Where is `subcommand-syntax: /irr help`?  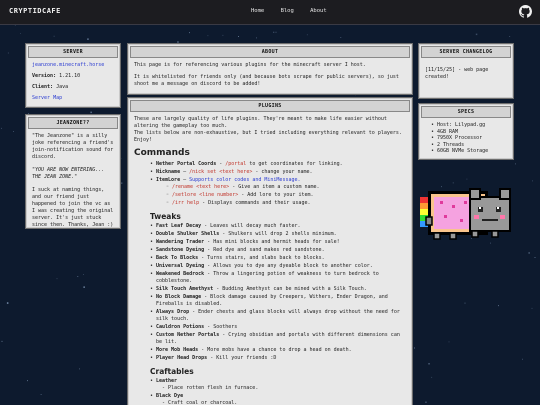 subcommand-syntax: /irr help is located at coordinates (186, 203).